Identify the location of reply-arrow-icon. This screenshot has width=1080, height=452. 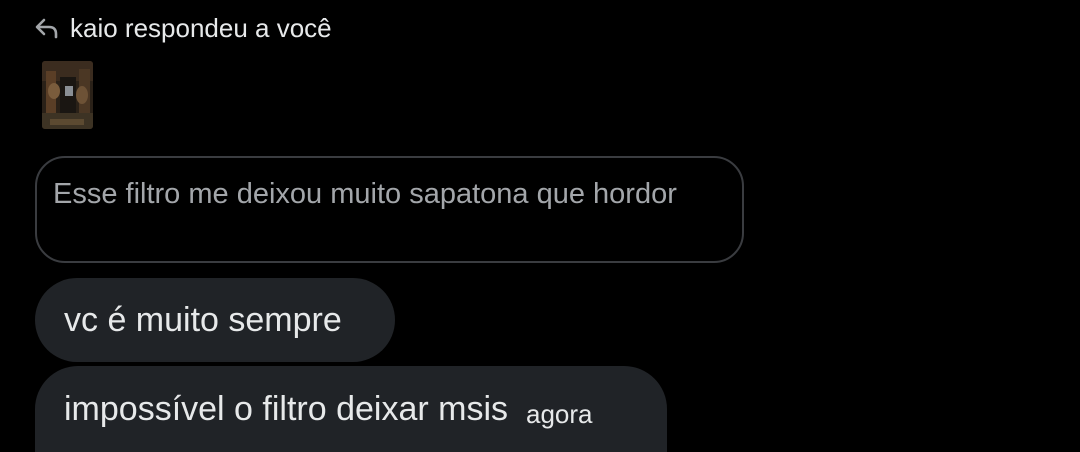
(47, 28).